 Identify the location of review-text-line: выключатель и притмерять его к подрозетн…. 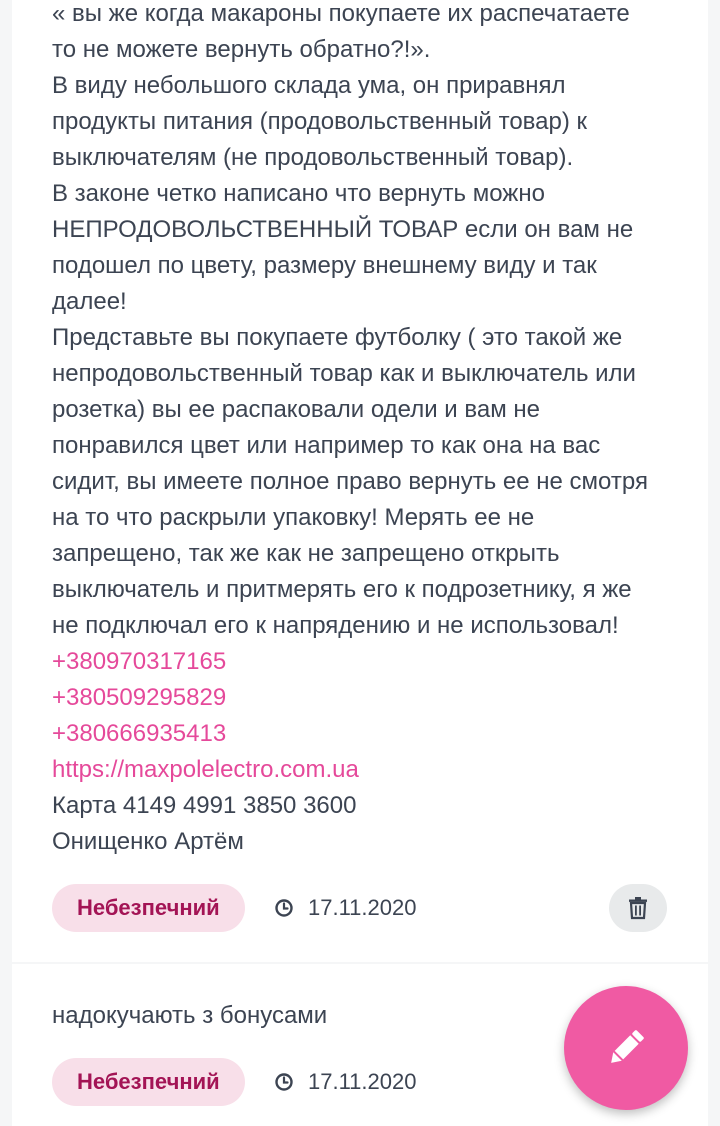
(342, 589).